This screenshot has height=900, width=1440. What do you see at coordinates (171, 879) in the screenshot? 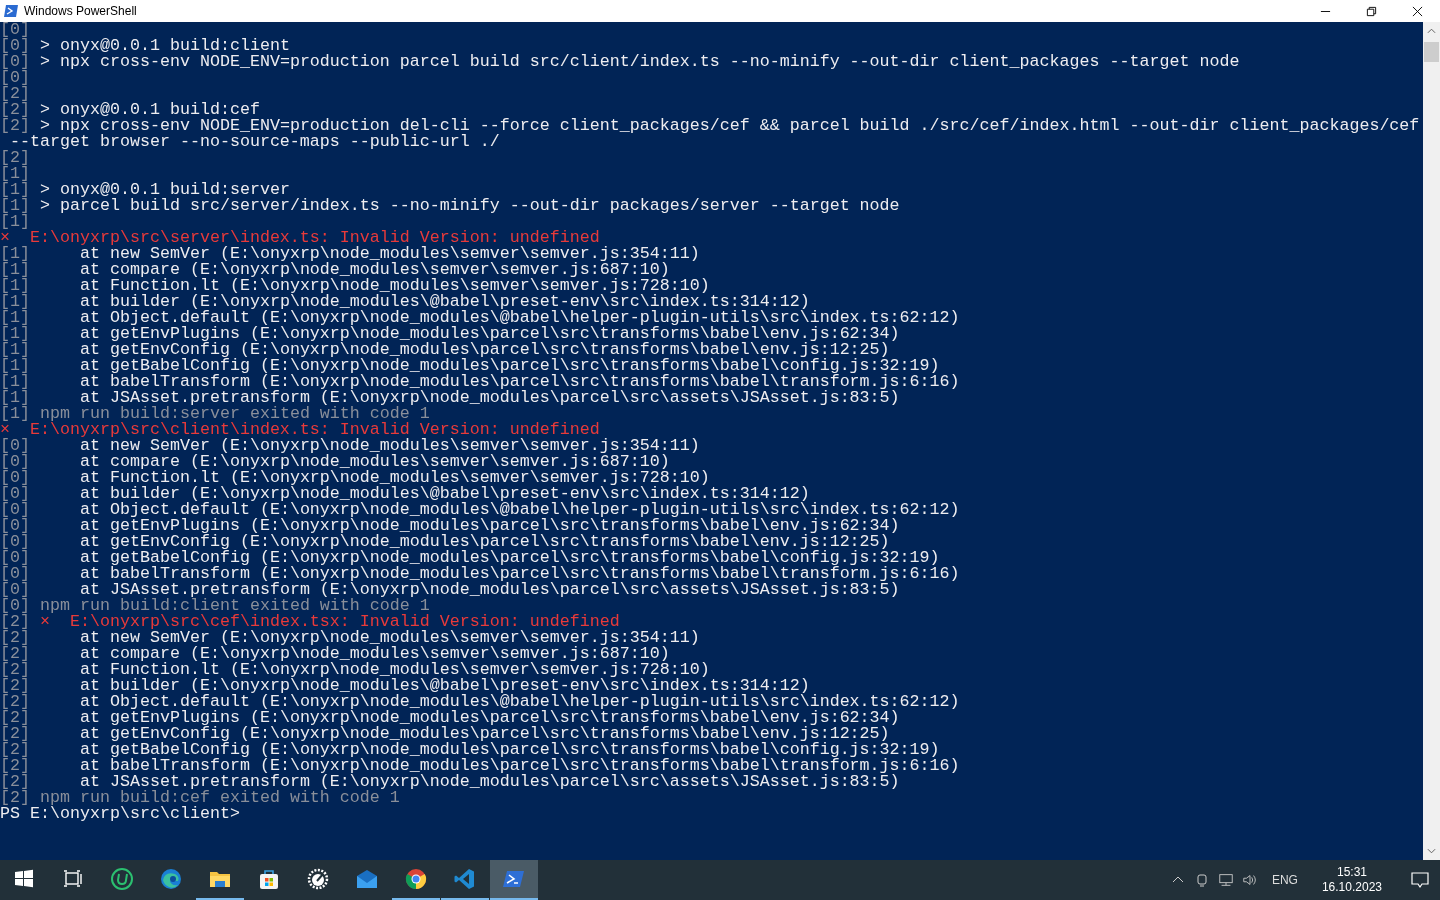
I see `swirl-icon` at bounding box center [171, 879].